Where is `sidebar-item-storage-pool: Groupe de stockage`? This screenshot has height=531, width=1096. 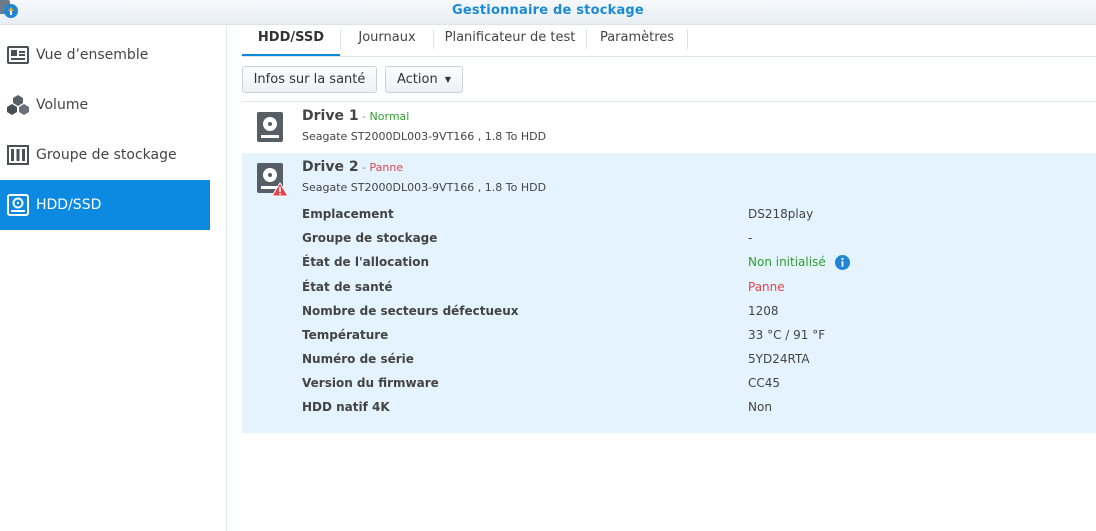 sidebar-item-storage-pool: Groupe de stockage is located at coordinates (105, 155).